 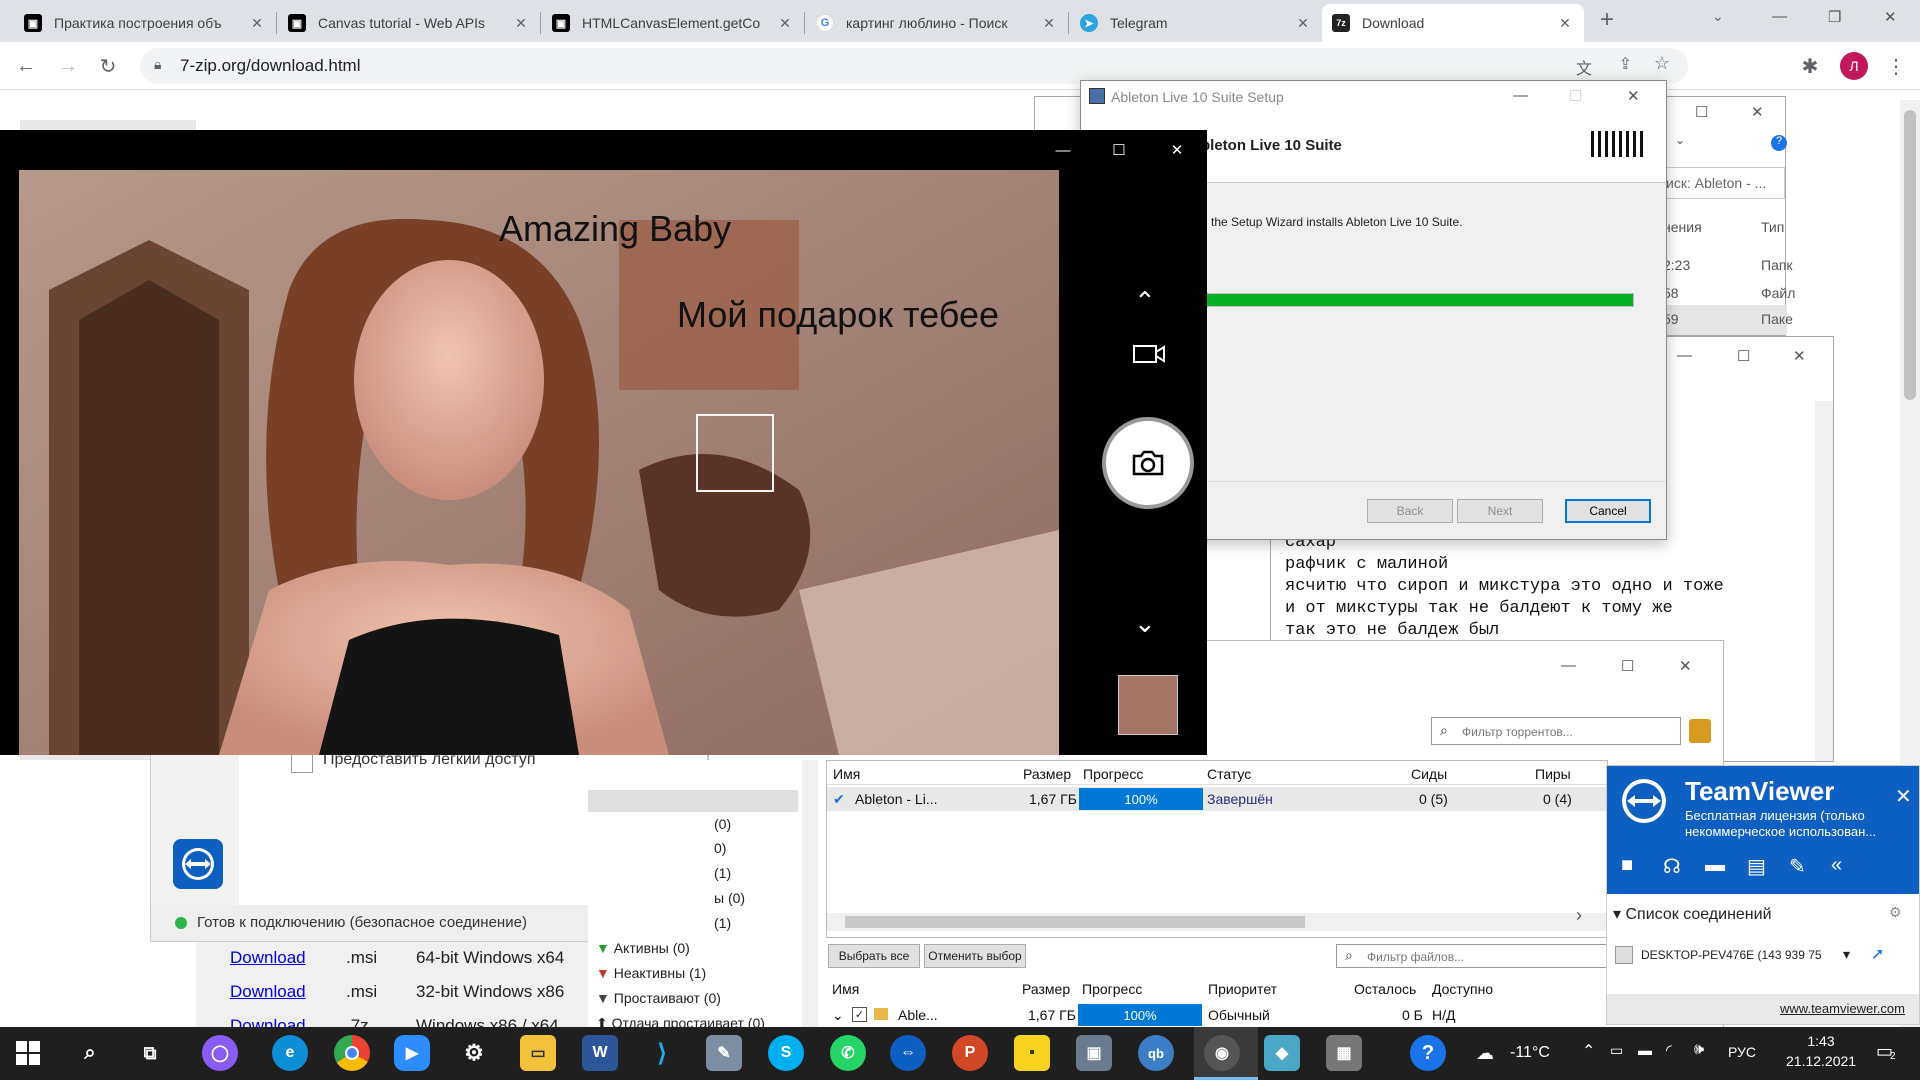 What do you see at coordinates (538, 1053) in the screenshot?
I see `file-explorer-icon: ▭` at bounding box center [538, 1053].